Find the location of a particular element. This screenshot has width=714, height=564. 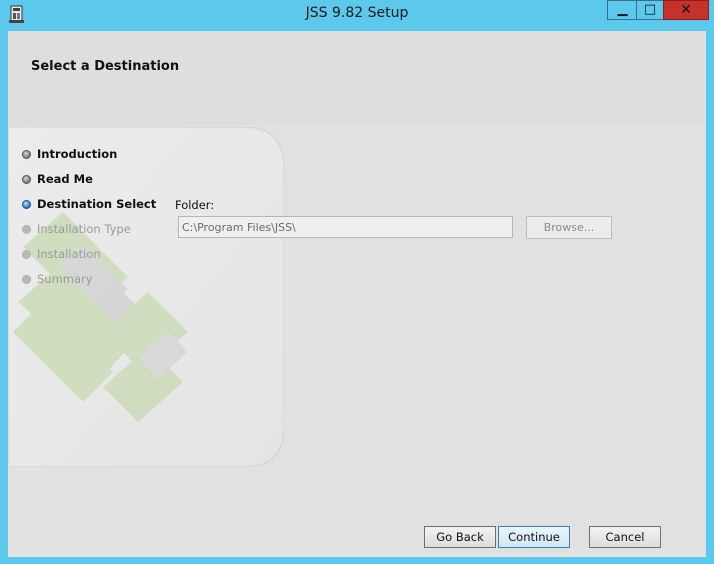

step-read-me: Read Me is located at coordinates (57, 179).